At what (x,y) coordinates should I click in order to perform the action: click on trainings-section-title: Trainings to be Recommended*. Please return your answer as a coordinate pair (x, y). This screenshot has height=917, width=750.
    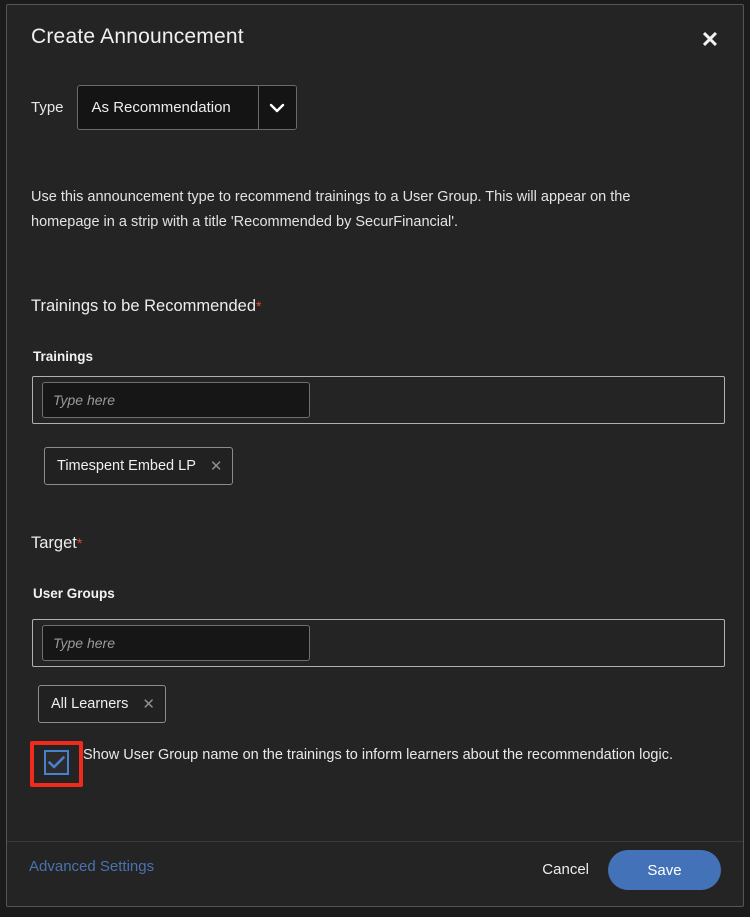
    Looking at the image, I should click on (146, 306).